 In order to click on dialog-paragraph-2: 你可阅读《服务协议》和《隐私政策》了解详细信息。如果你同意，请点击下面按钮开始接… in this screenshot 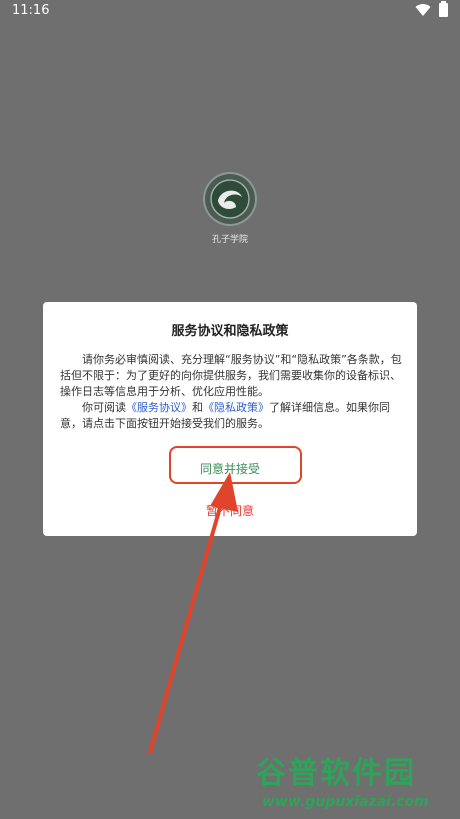, I will do `click(231, 416)`.